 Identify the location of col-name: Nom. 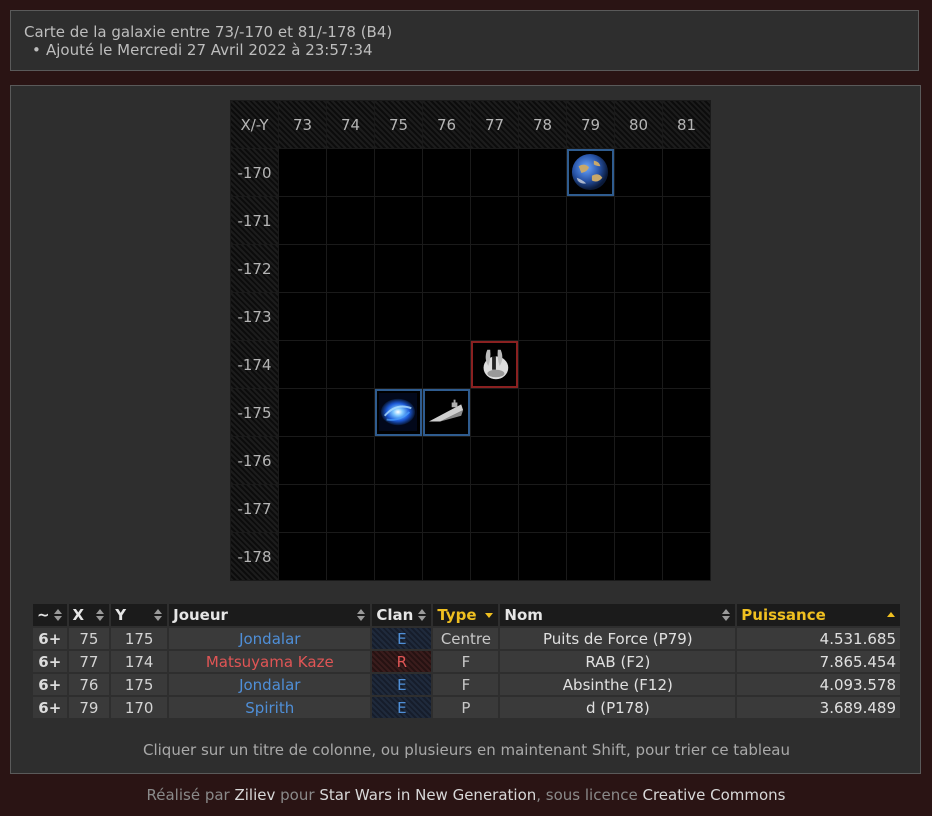
(618, 615).